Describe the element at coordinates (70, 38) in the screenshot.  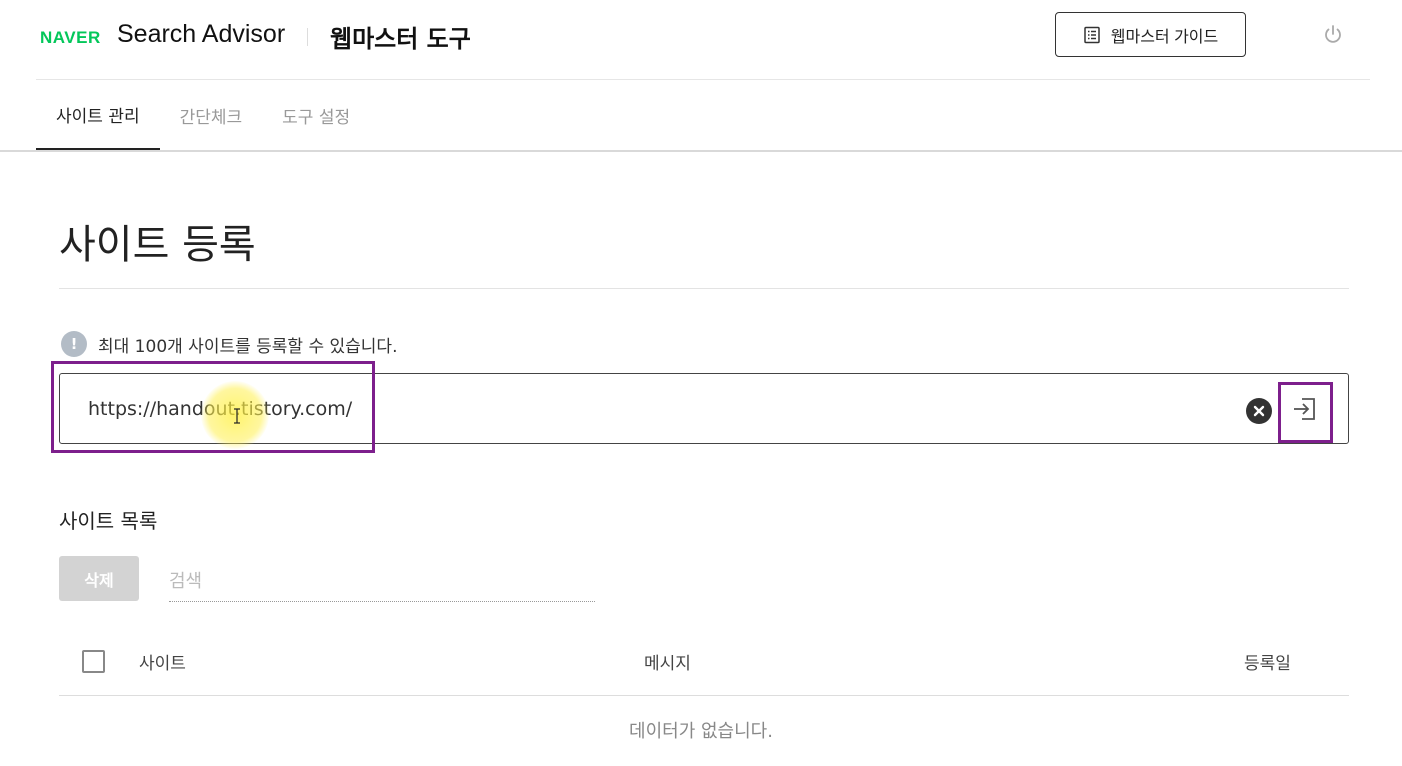
I see `naver-logo: NAVER` at that location.